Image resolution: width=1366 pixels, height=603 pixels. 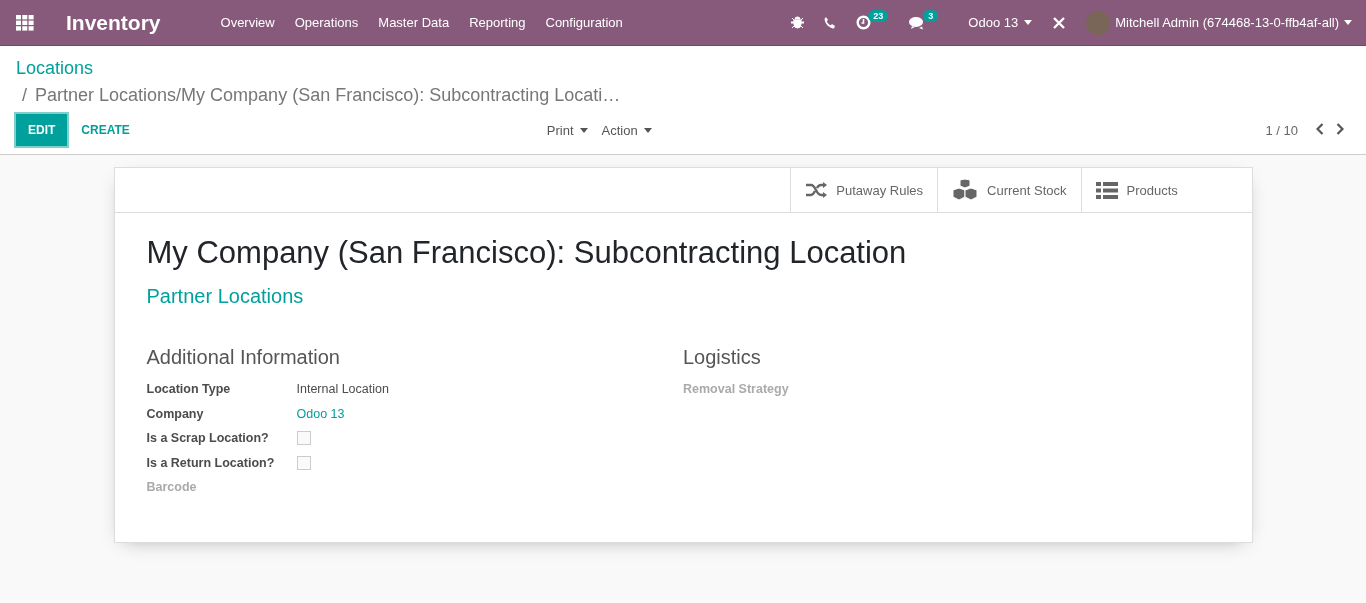 What do you see at coordinates (497, 22) in the screenshot?
I see `menu-item: Reporting` at bounding box center [497, 22].